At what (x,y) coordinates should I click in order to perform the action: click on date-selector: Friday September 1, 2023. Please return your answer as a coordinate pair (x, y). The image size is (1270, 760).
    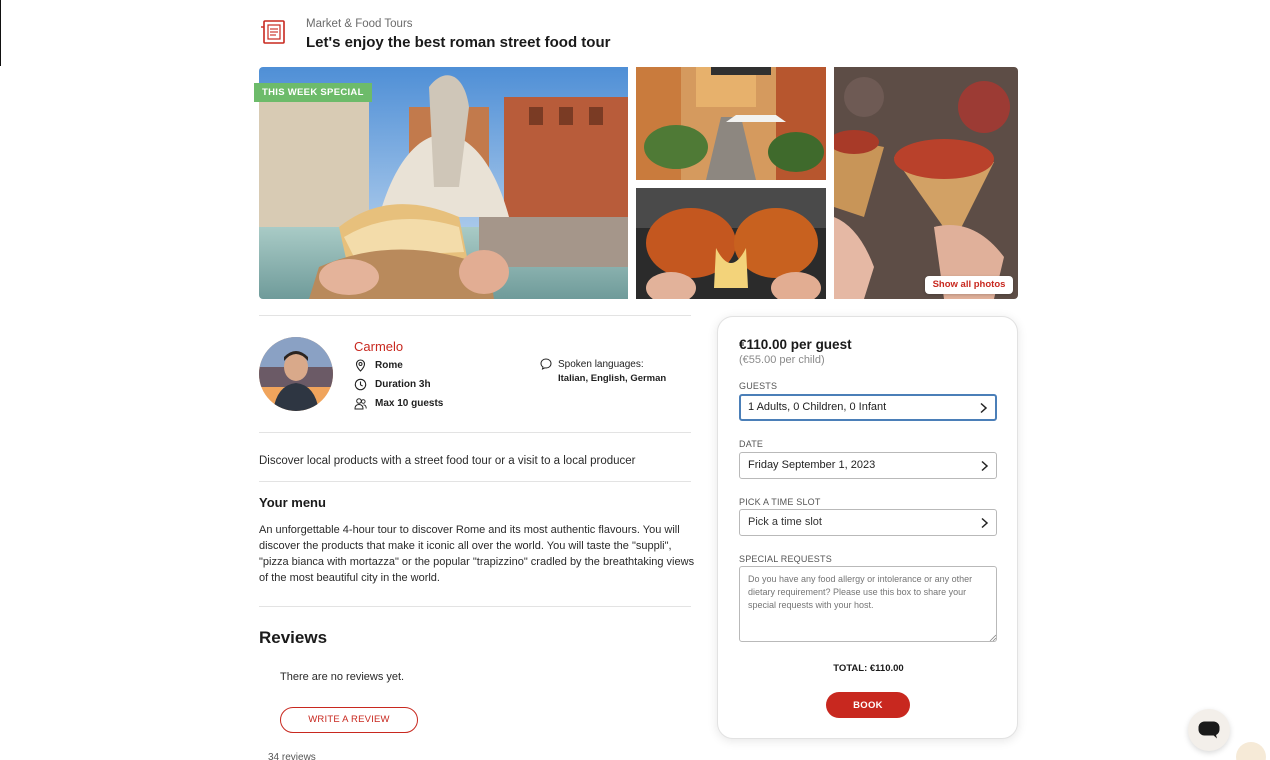
    Looking at the image, I should click on (868, 465).